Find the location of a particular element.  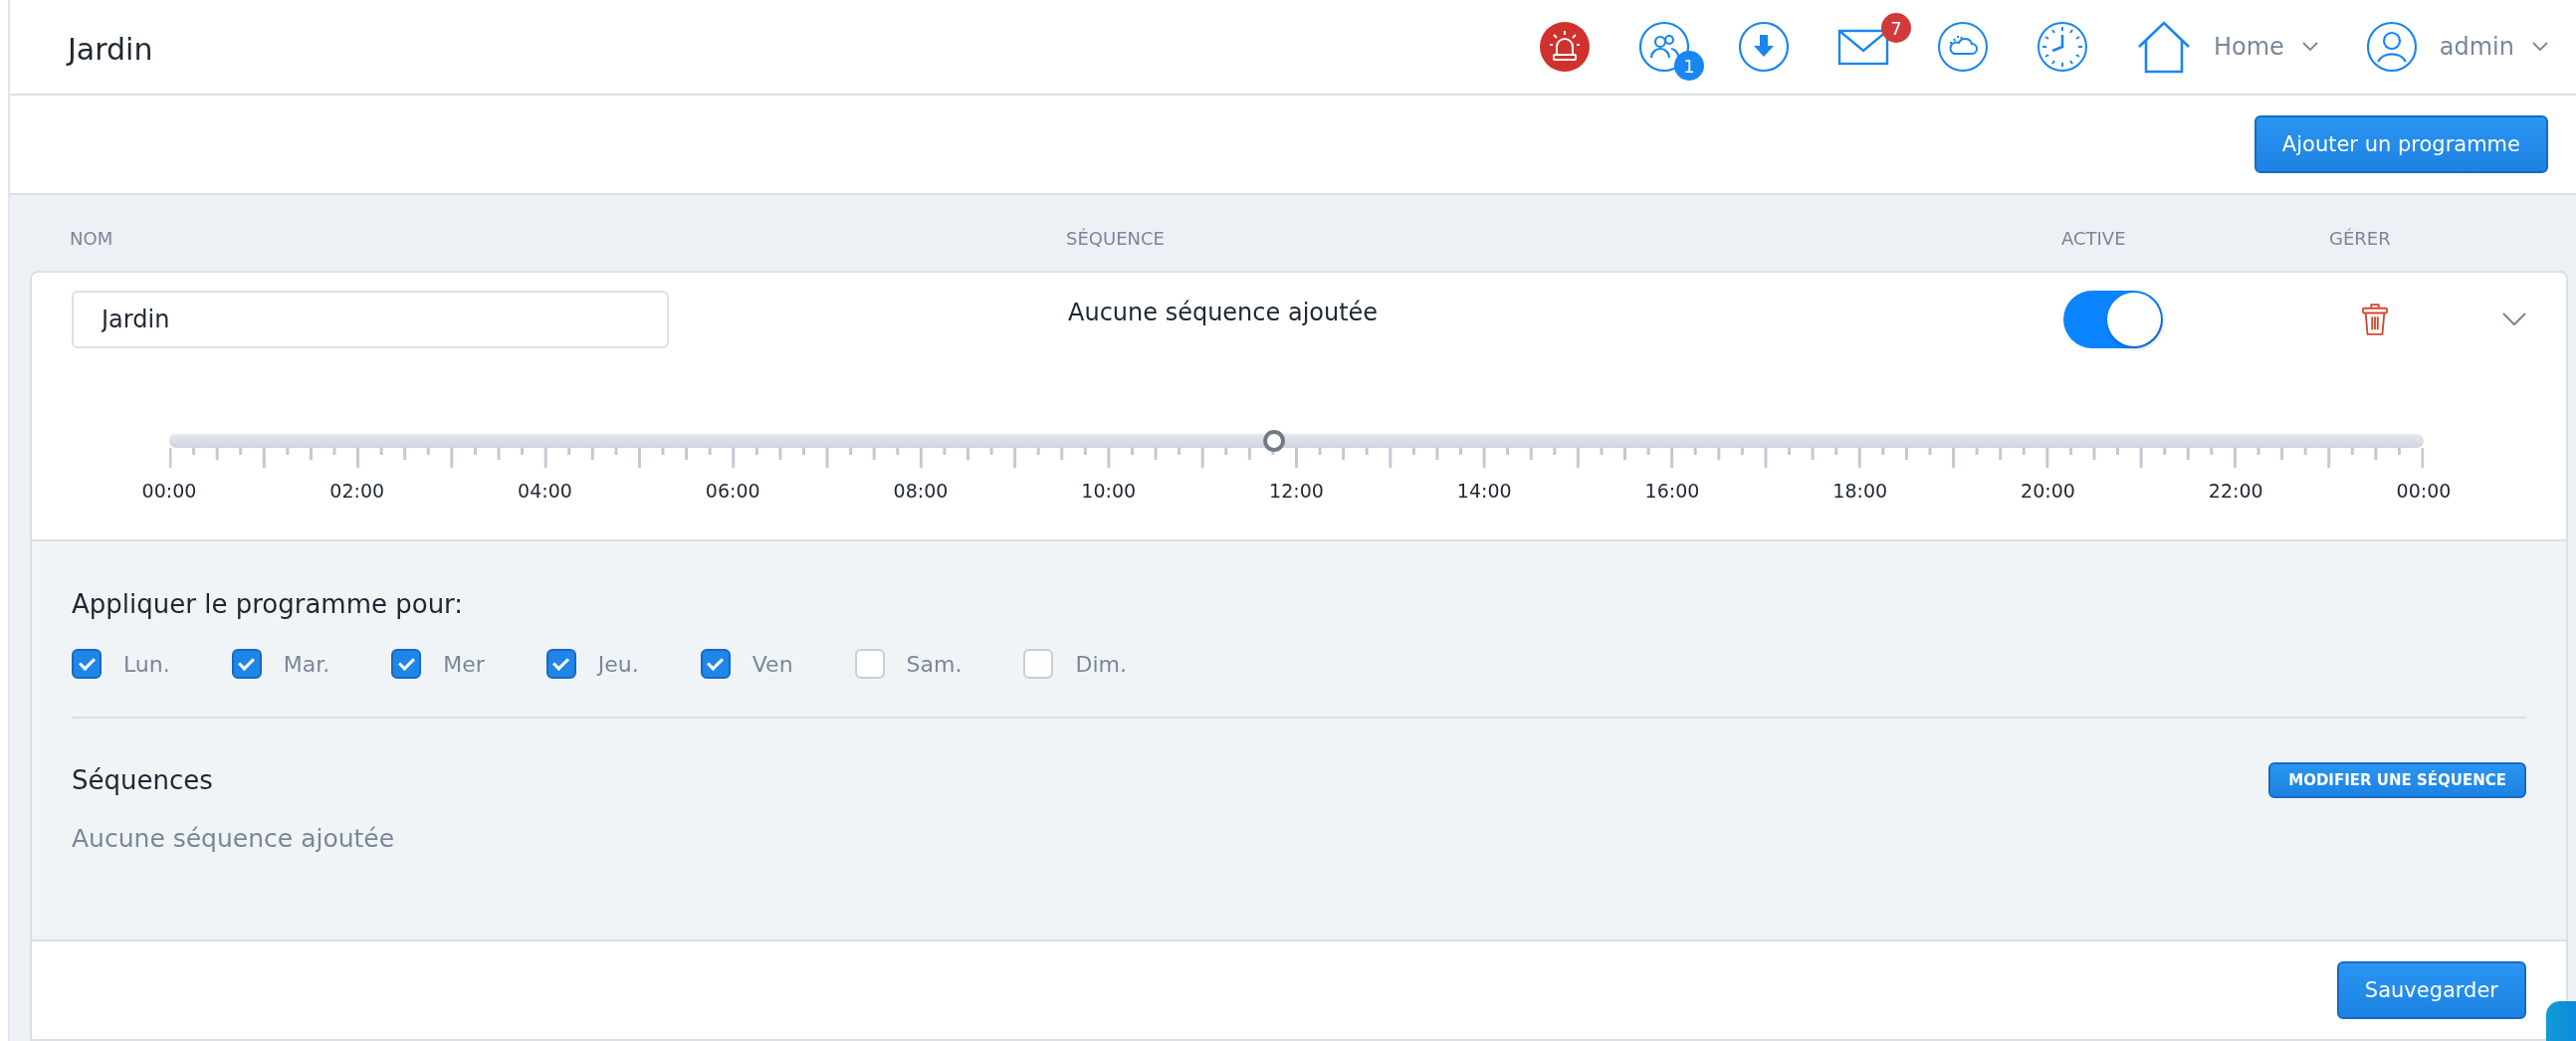

time-label: 10:00 is located at coordinates (1109, 491).